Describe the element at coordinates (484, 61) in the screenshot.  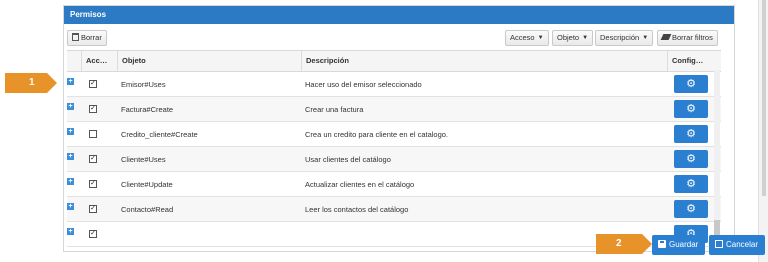
I see `column-header-descripcion: Descripción` at that location.